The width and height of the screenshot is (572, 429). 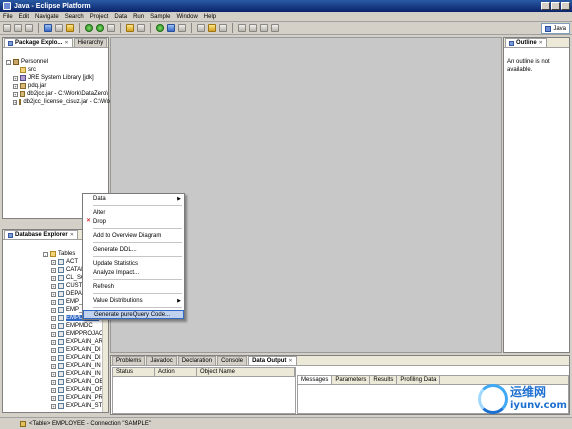 I want to click on table-node: + EXPLAIN_PR, so click(x=55, y=398).